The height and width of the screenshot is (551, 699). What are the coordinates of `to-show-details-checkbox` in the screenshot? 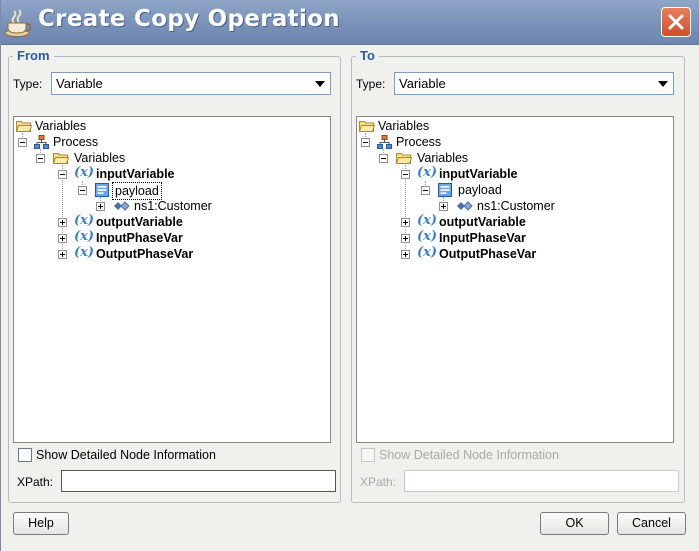 It's located at (368, 455).